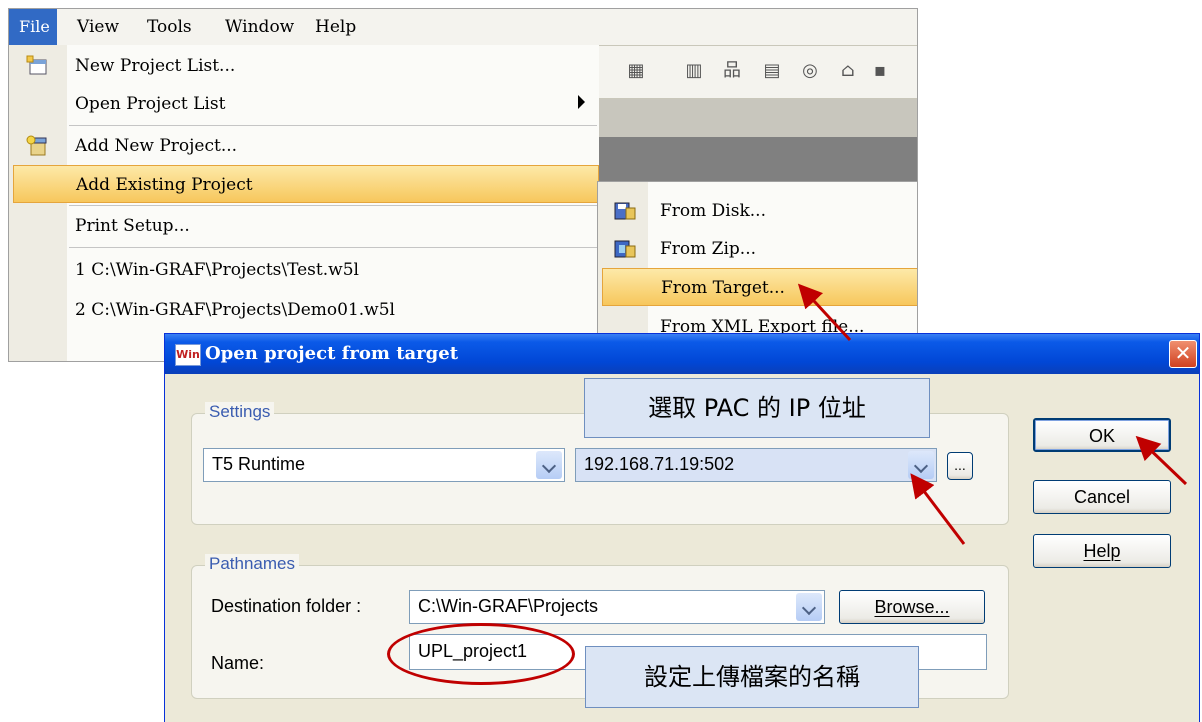  What do you see at coordinates (992, 414) in the screenshot?
I see `annotation-arrows` at bounding box center [992, 414].